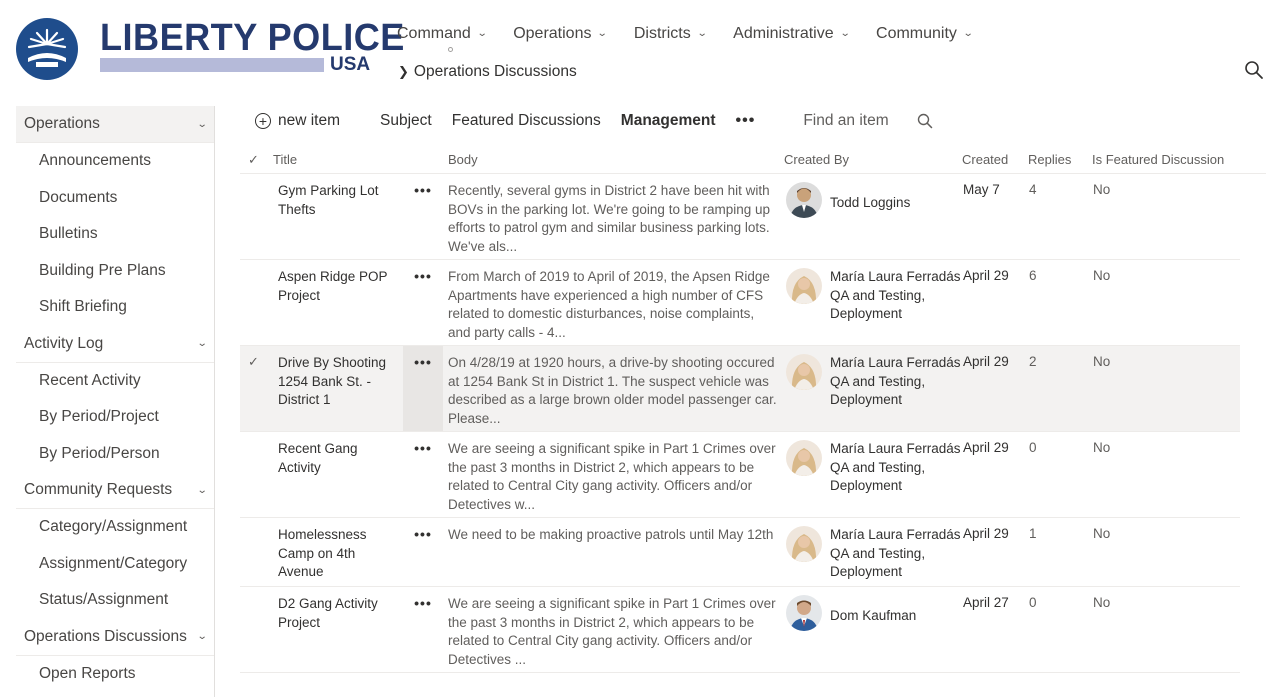 The height and width of the screenshot is (697, 1282). I want to click on nav-item-label: Command, so click(434, 33).